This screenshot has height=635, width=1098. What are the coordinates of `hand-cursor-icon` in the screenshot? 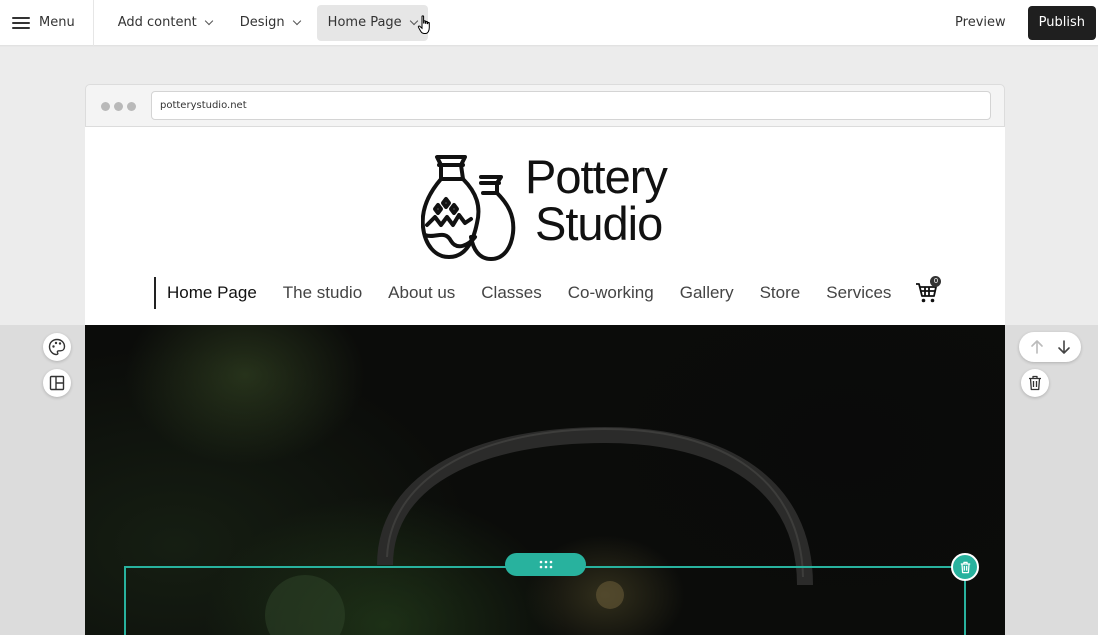 It's located at (423, 24).